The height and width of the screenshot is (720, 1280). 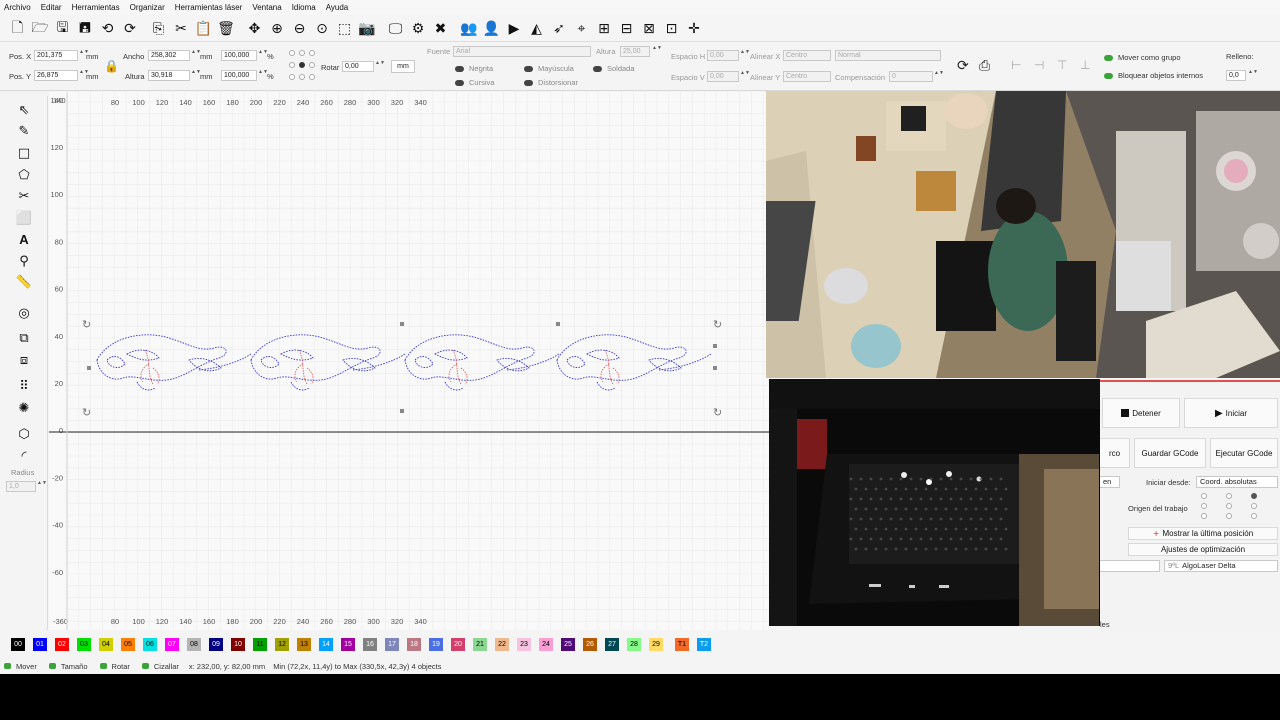 What do you see at coordinates (482, 362) in the screenshot?
I see `design-motif` at bounding box center [482, 362].